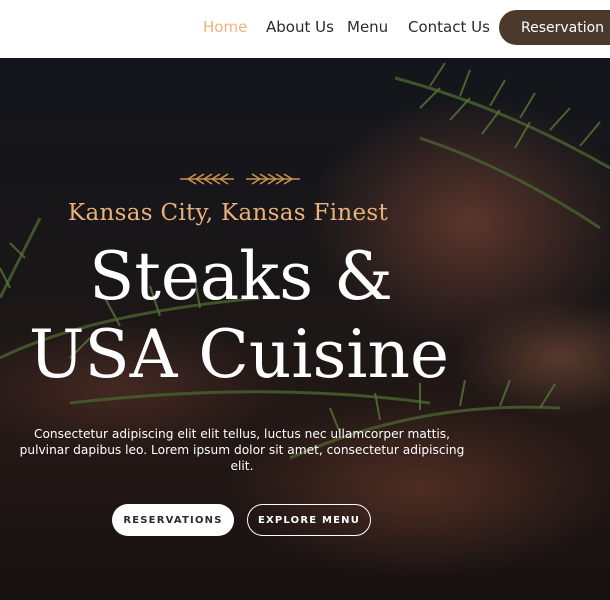 The height and width of the screenshot is (600, 610). I want to click on nav-item-contact-us: Contact Us, so click(449, 27).